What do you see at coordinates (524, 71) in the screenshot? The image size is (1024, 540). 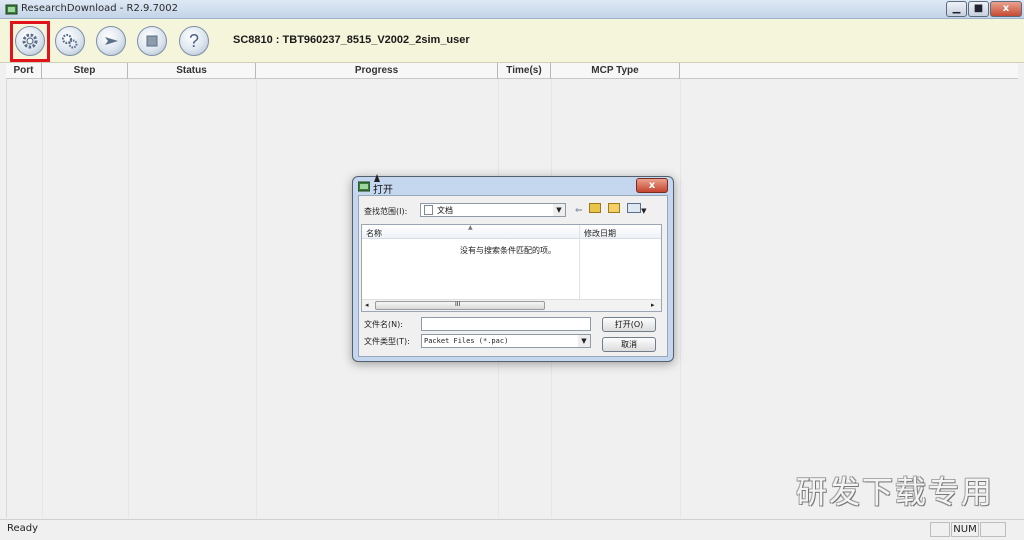 I see `column-header-time: Time(s)` at bounding box center [524, 71].